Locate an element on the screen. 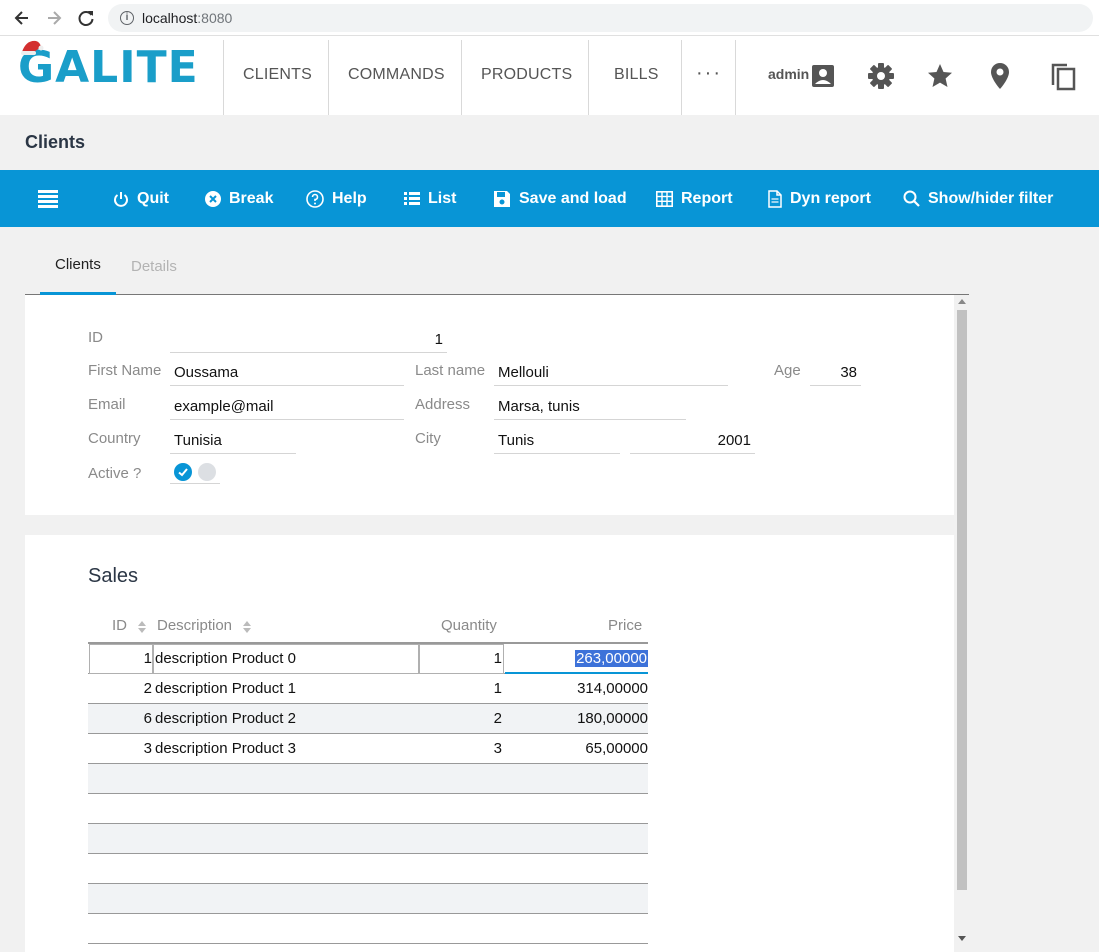  sales-title: Sales is located at coordinates (113, 576).